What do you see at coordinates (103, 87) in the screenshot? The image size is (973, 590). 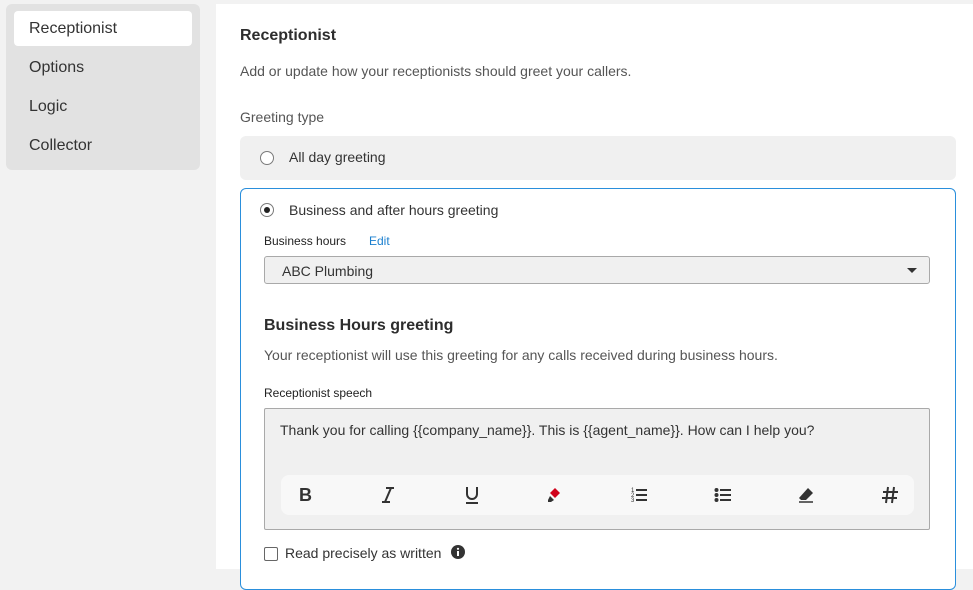 I see `sidebar: Receptionist Options Logic Collector` at bounding box center [103, 87].